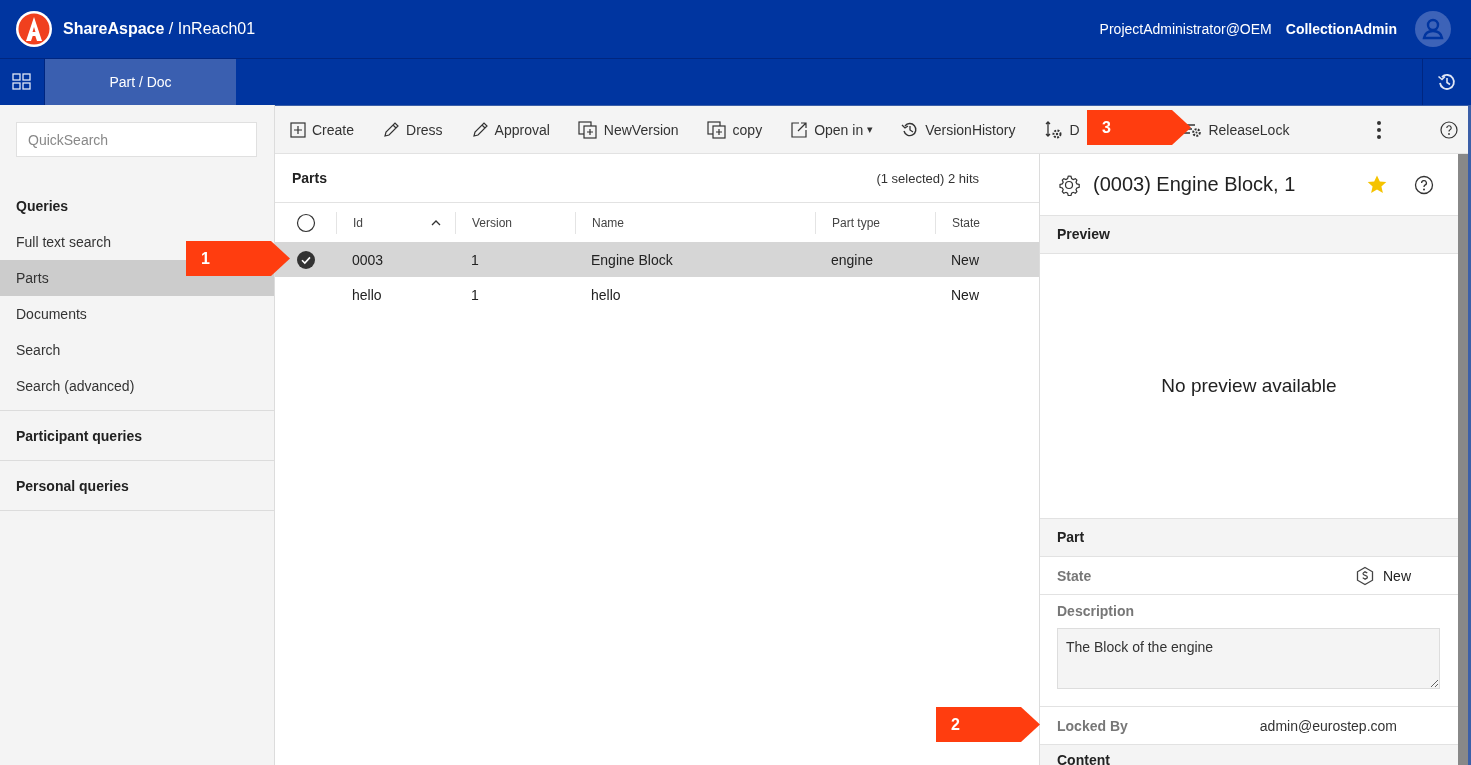  Describe the element at coordinates (1195, 184) in the screenshot. I see `item-title: (0003) Engine Block, 1` at that location.